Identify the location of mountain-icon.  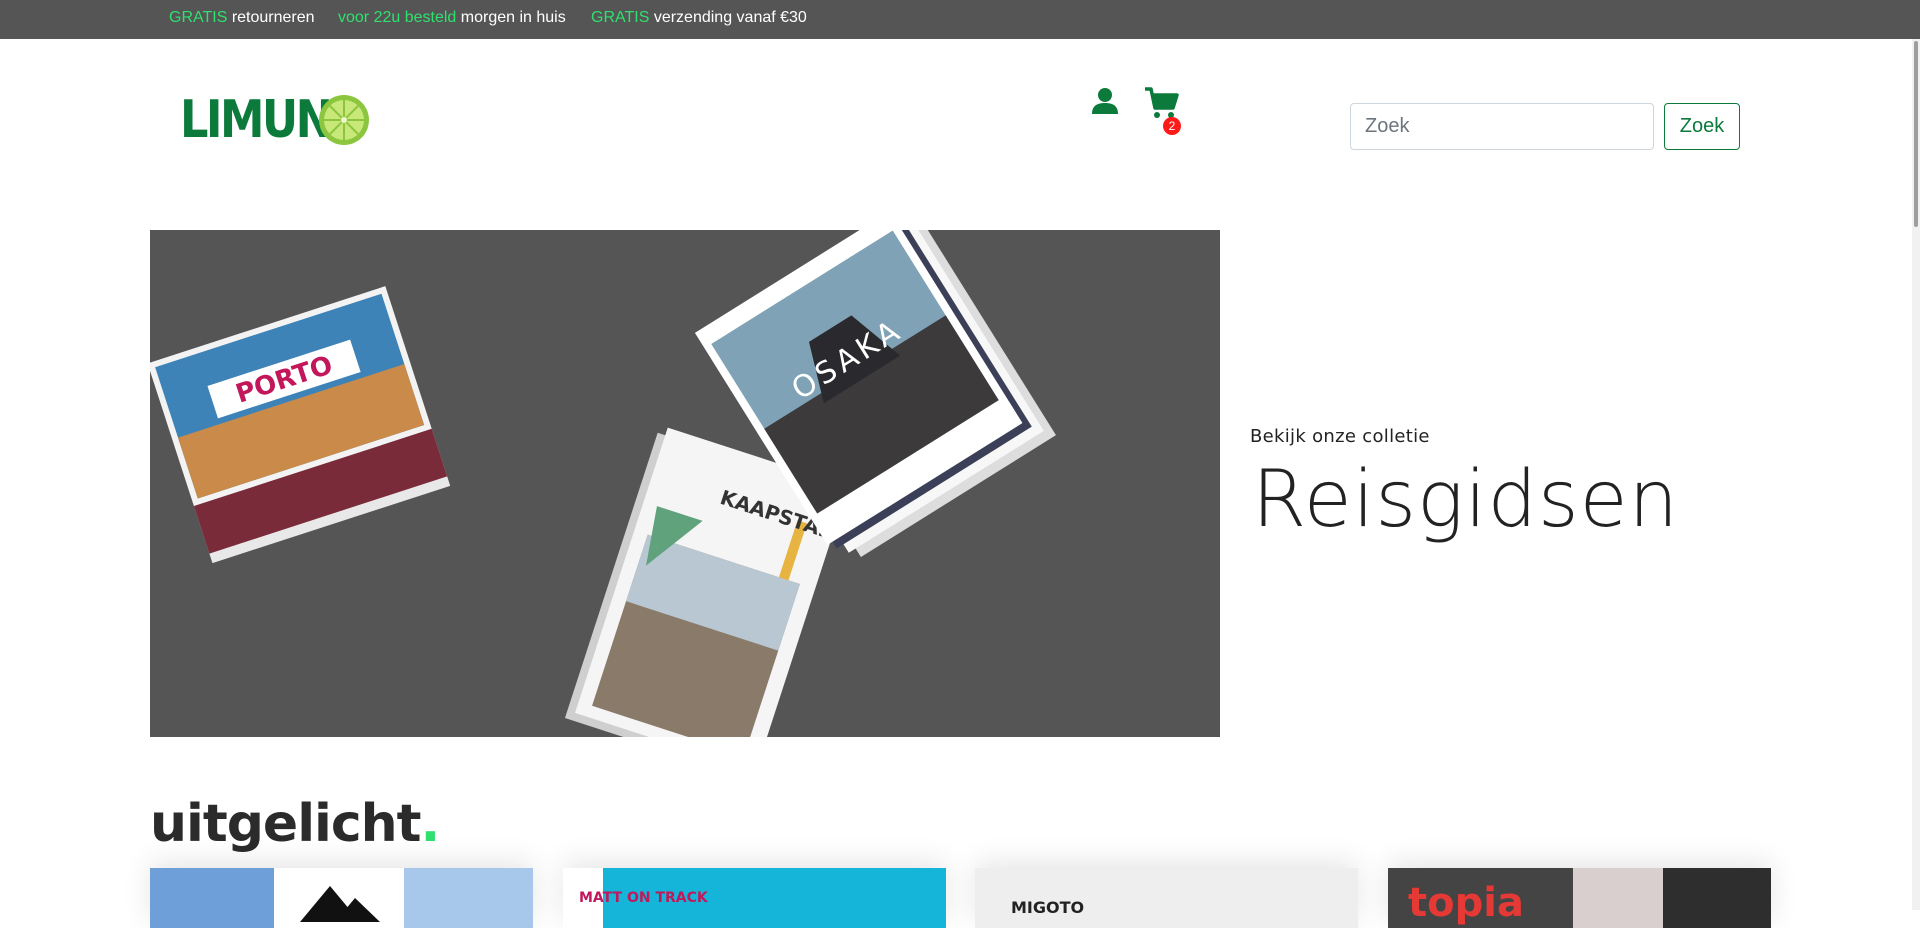
(340, 904).